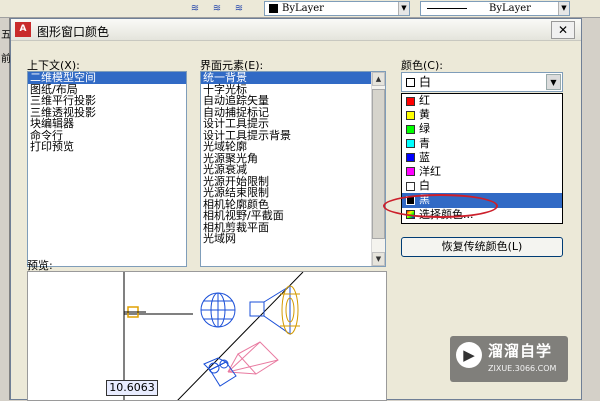 This screenshot has height=401, width=600. I want to click on interface-element-list-item: 自动追踪矢量, so click(293, 101).